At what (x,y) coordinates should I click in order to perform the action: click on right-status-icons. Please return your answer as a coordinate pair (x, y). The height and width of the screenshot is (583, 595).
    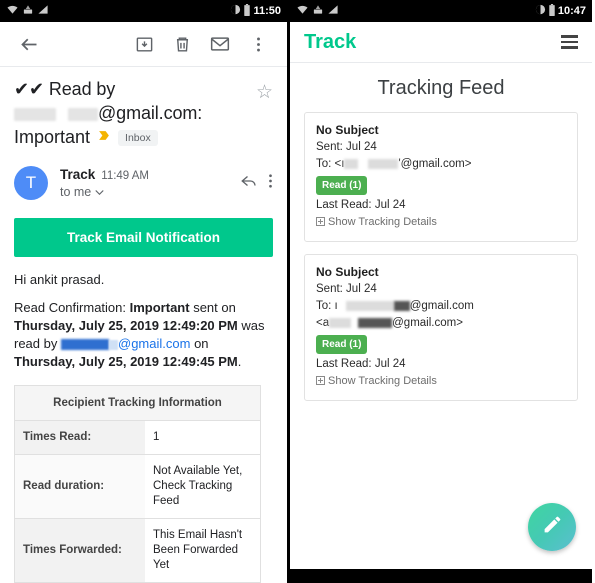
    Looking at the image, I should click on (317, 11).